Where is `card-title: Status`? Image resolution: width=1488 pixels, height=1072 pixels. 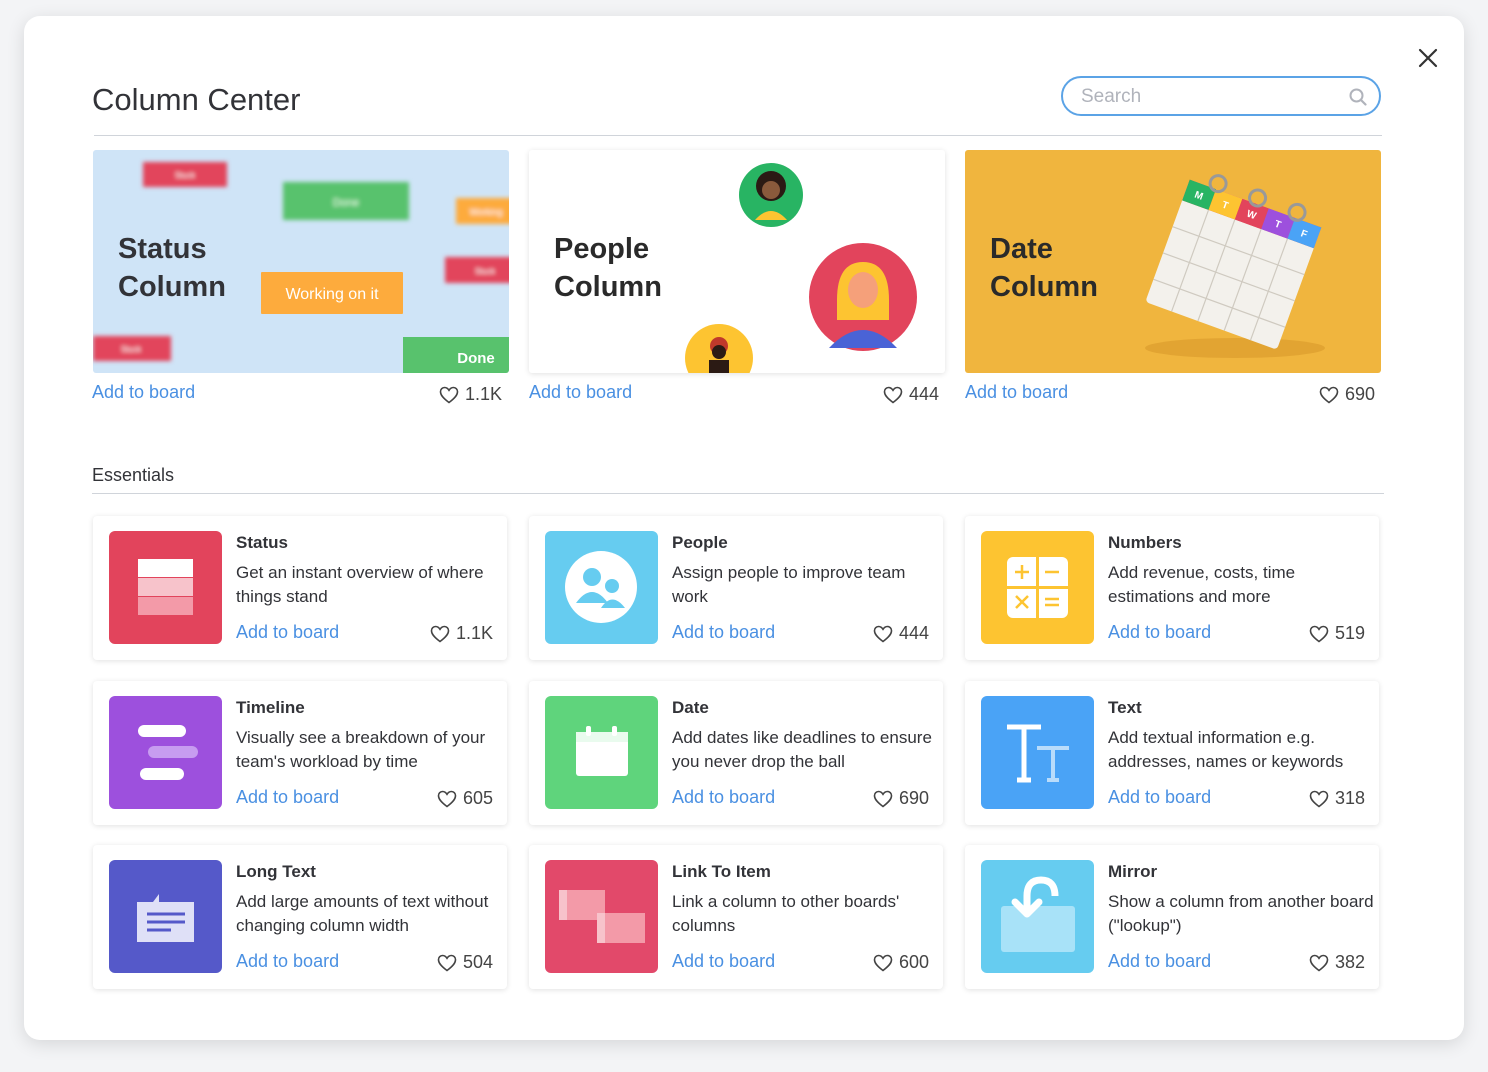
card-title: Status is located at coordinates (262, 542).